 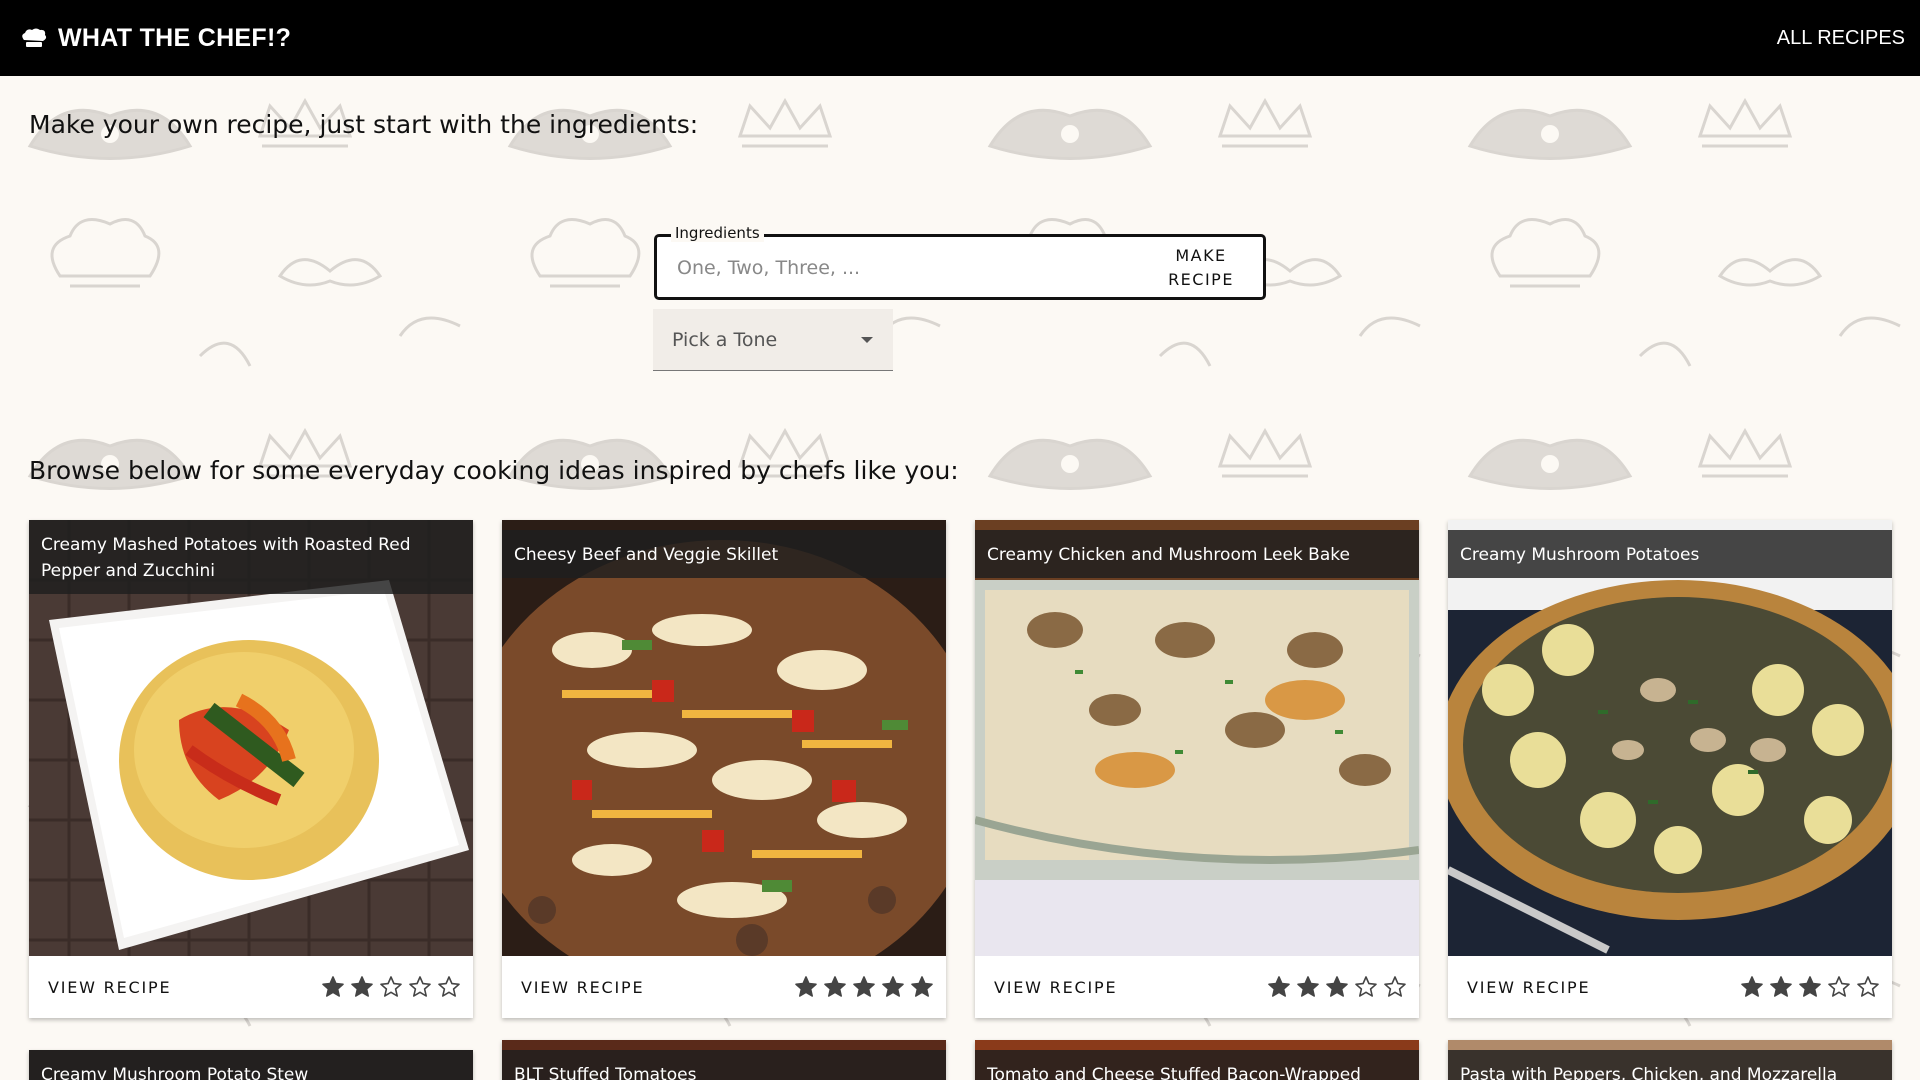 What do you see at coordinates (902, 268) in the screenshot?
I see `ingredients-input` at bounding box center [902, 268].